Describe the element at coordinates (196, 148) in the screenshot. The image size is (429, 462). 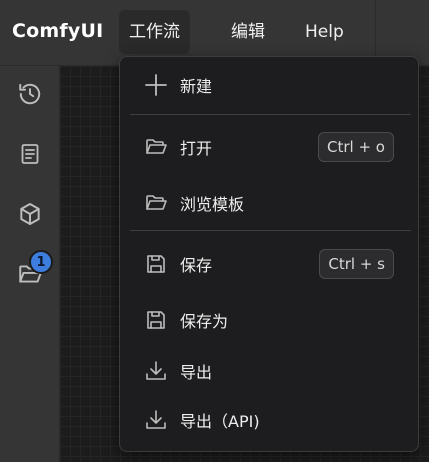
I see `menu-item-label: 打开` at that location.